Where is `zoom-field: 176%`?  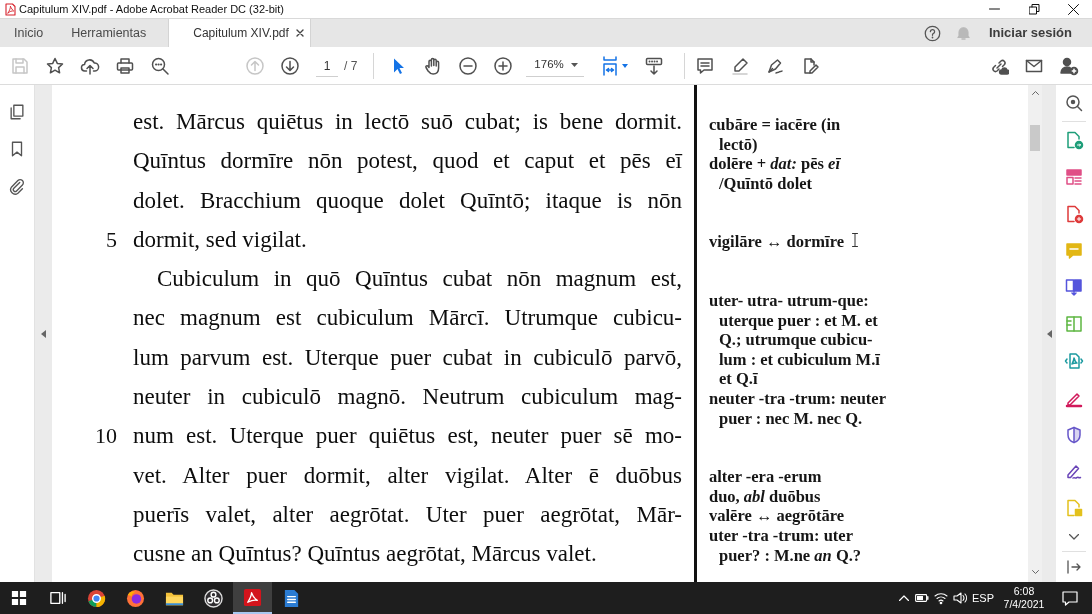
zoom-field: 176% is located at coordinates (555, 65).